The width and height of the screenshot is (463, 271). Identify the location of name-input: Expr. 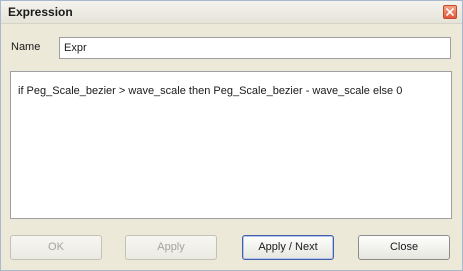
(255, 48).